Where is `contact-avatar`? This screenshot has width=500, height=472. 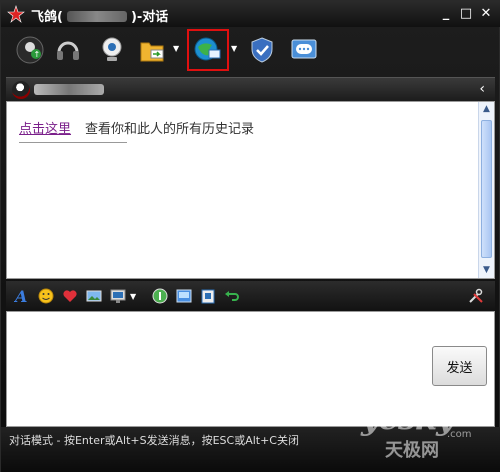
contact-avatar is located at coordinates (21, 90).